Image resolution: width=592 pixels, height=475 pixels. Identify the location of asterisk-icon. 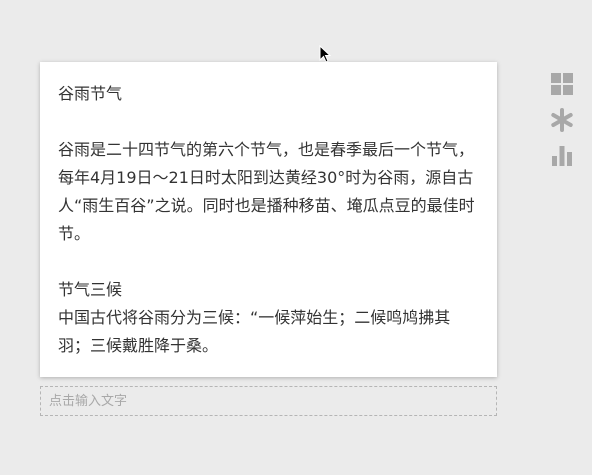
(562, 120).